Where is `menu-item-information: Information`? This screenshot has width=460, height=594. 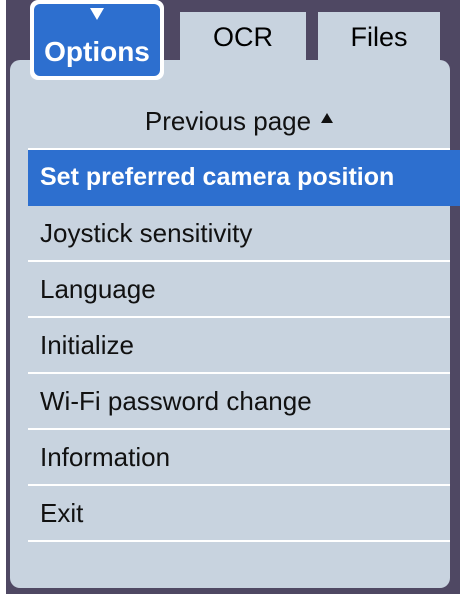
menu-item-information: Information is located at coordinates (239, 458).